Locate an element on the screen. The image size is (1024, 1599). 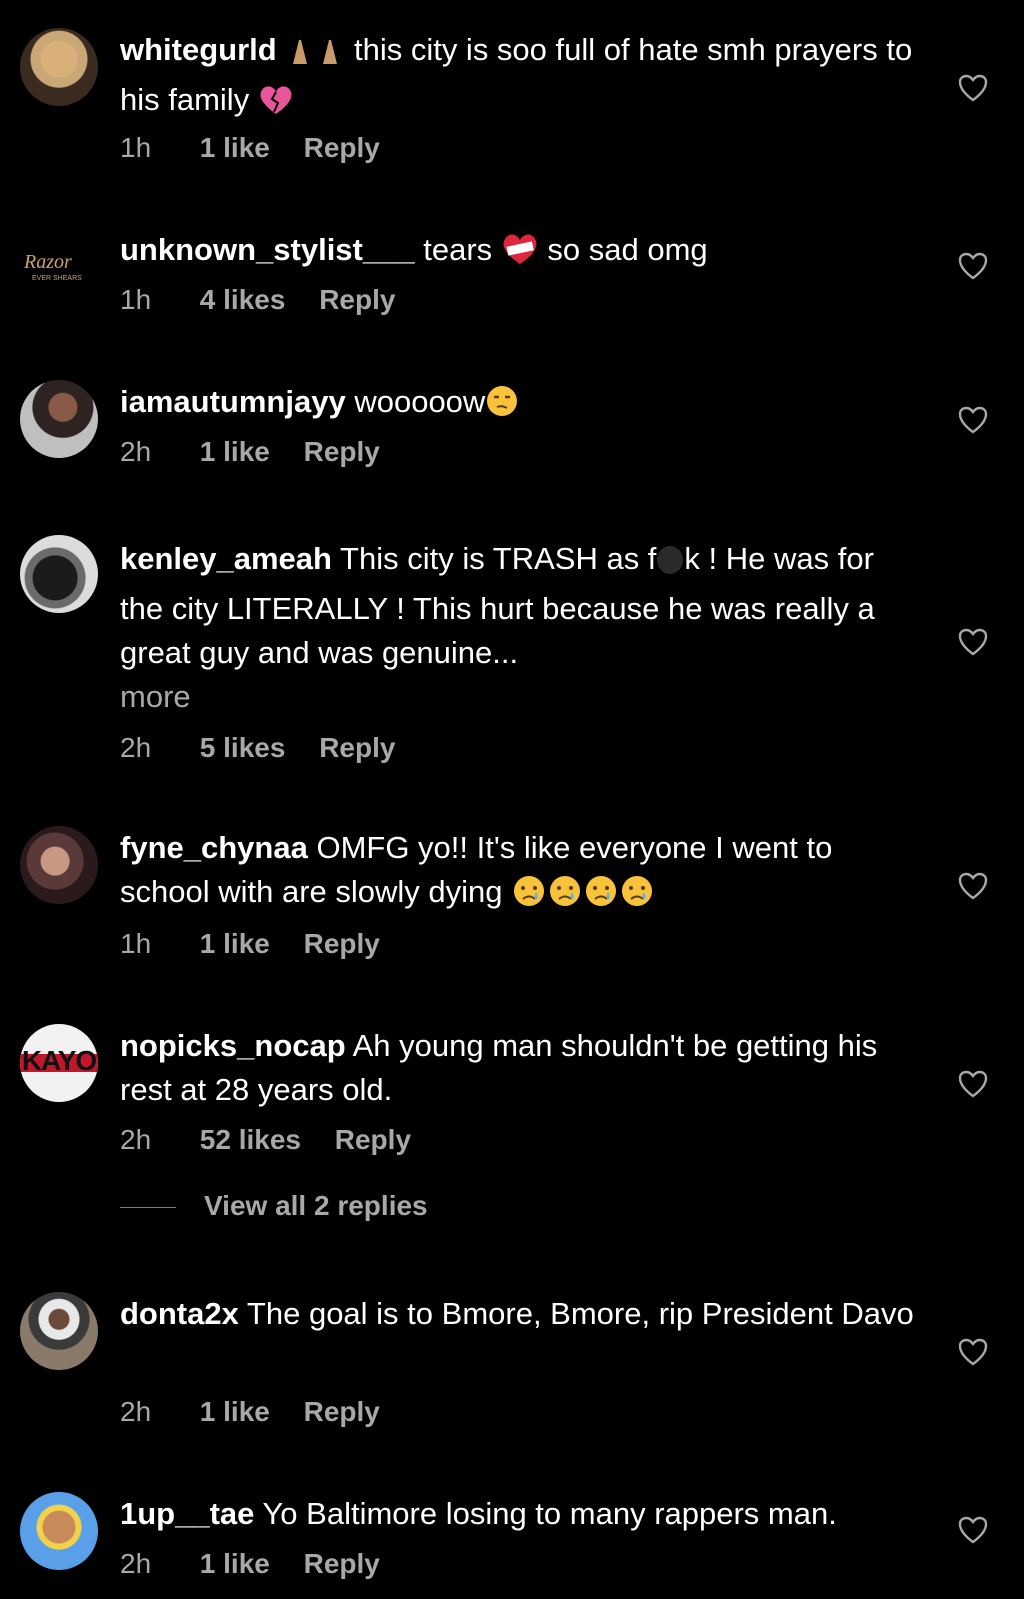
divider is located at coordinates (148, 1208).